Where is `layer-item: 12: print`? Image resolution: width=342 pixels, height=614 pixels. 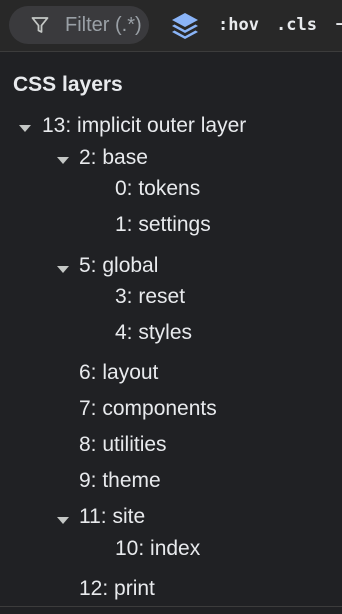
layer-item: 12: print is located at coordinates (117, 589).